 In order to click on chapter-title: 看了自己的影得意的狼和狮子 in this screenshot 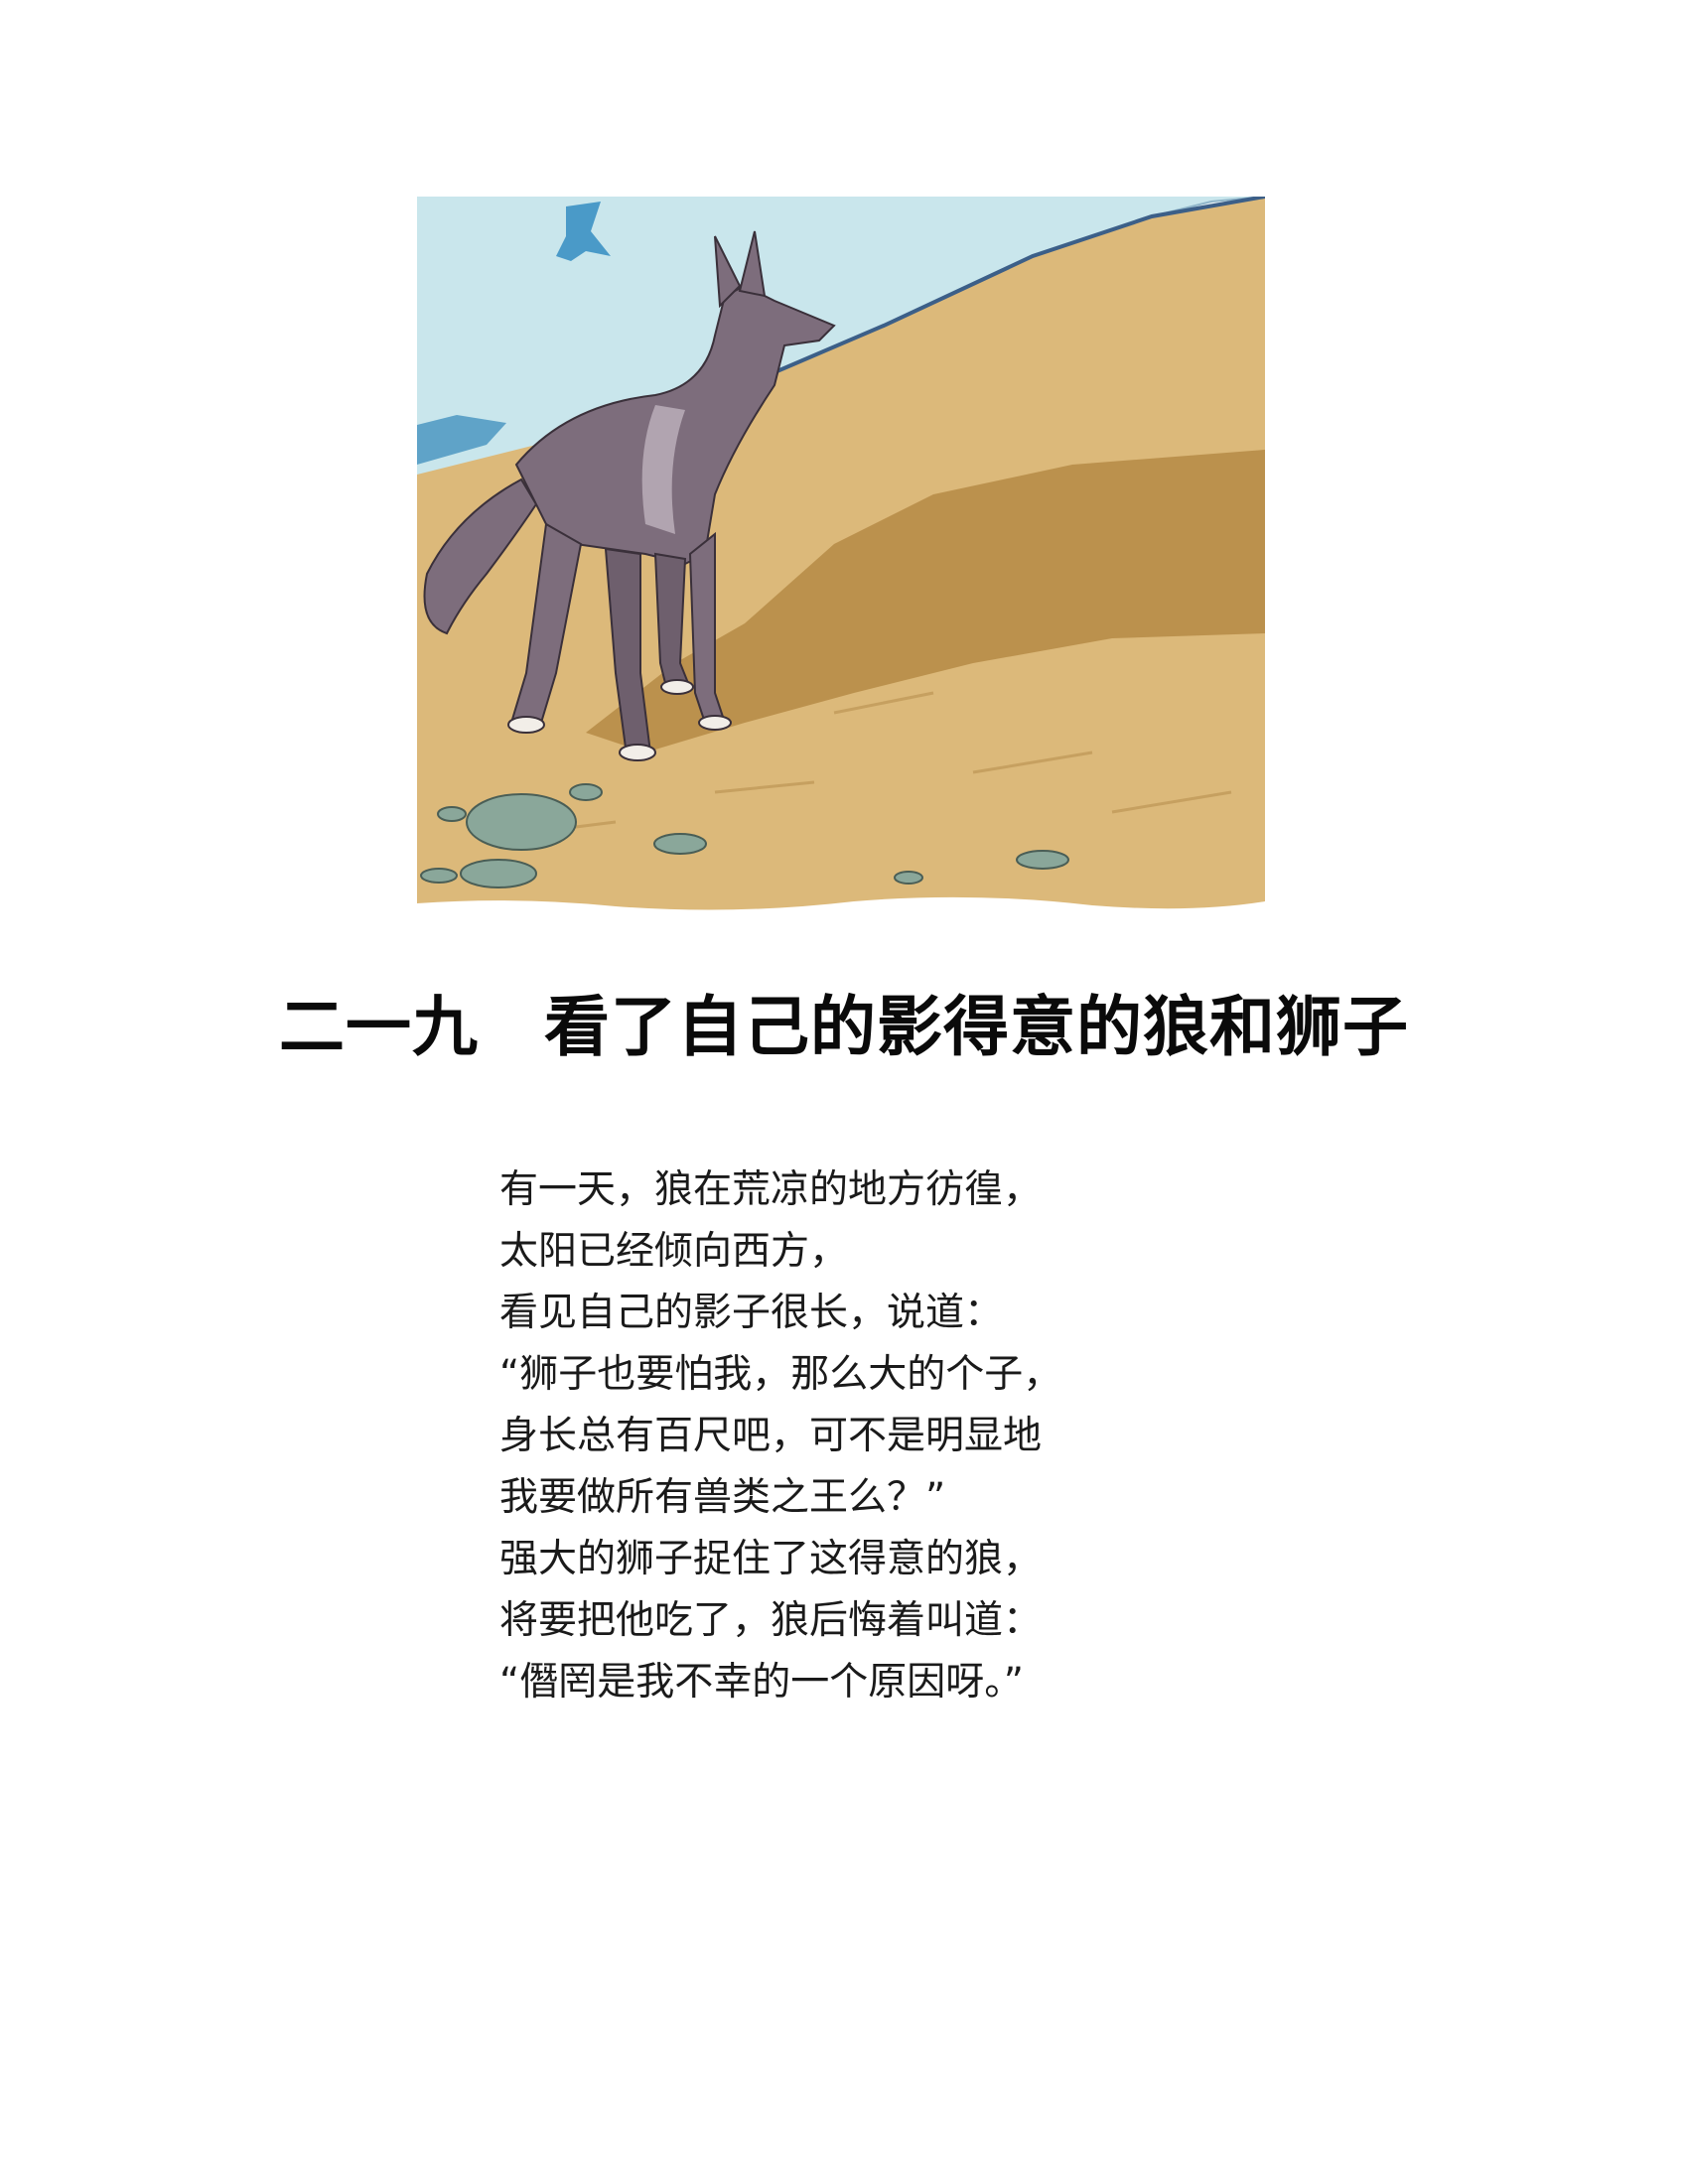, I will do `click(976, 1027)`.